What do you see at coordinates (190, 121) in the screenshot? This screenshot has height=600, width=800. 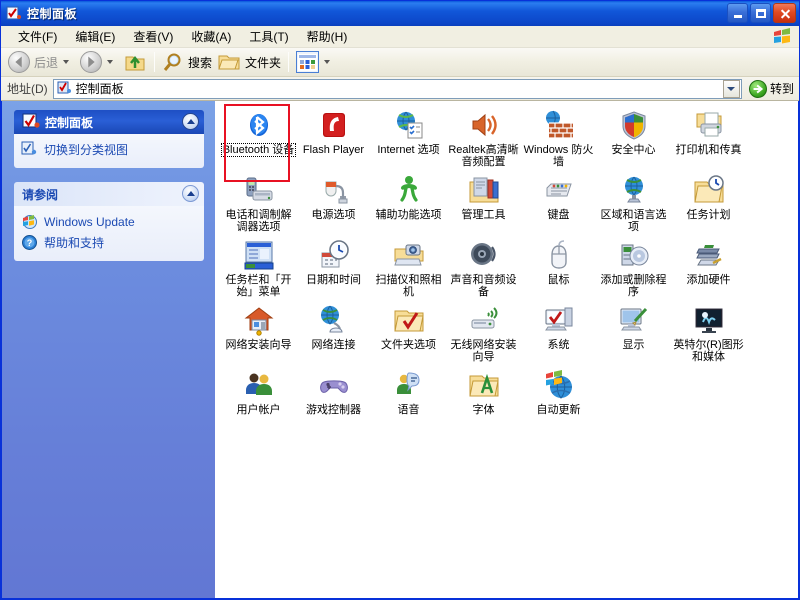 I see `collapse-toggle-control-panel` at bounding box center [190, 121].